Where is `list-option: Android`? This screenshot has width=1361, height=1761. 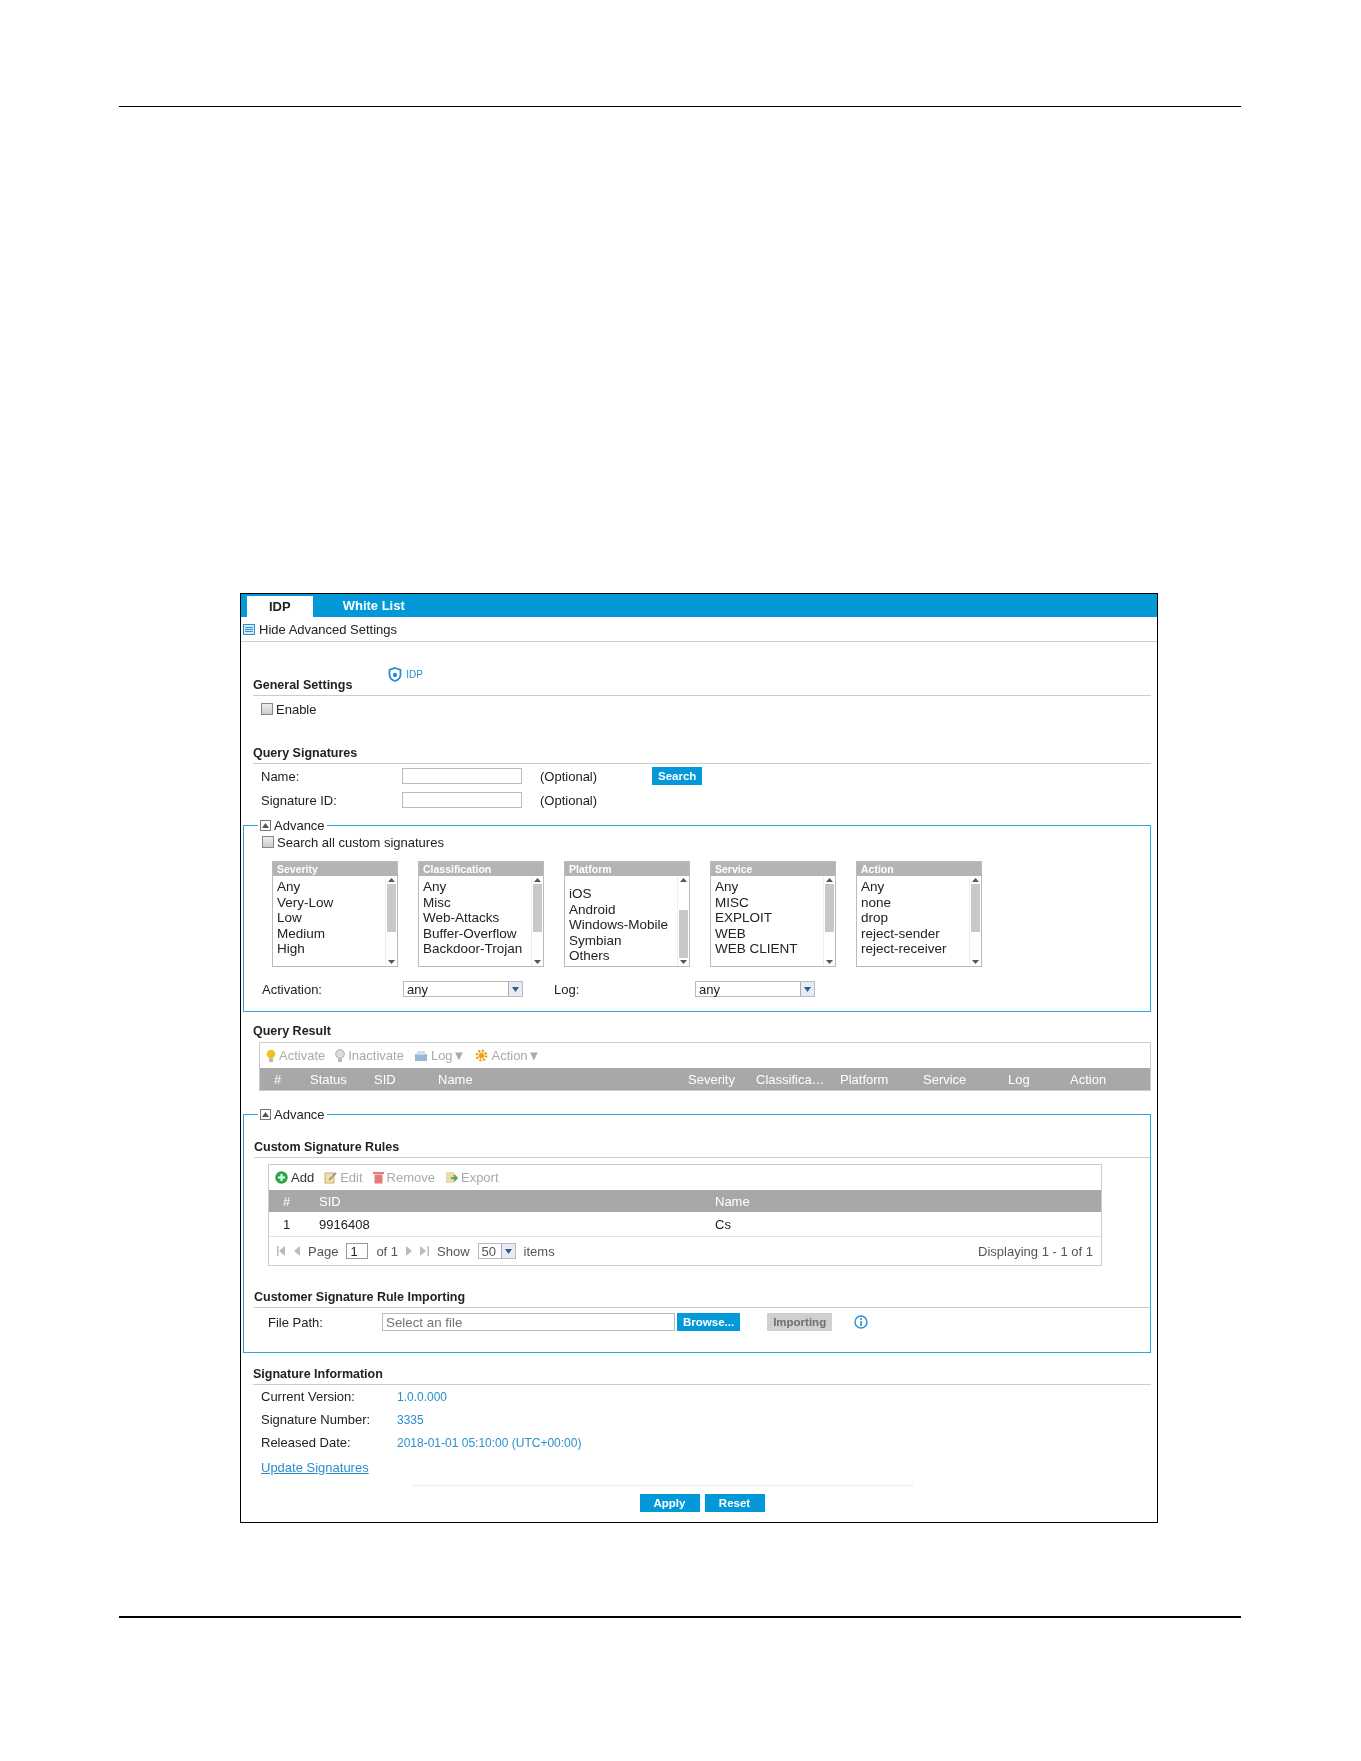
list-option: Android is located at coordinates (623, 909).